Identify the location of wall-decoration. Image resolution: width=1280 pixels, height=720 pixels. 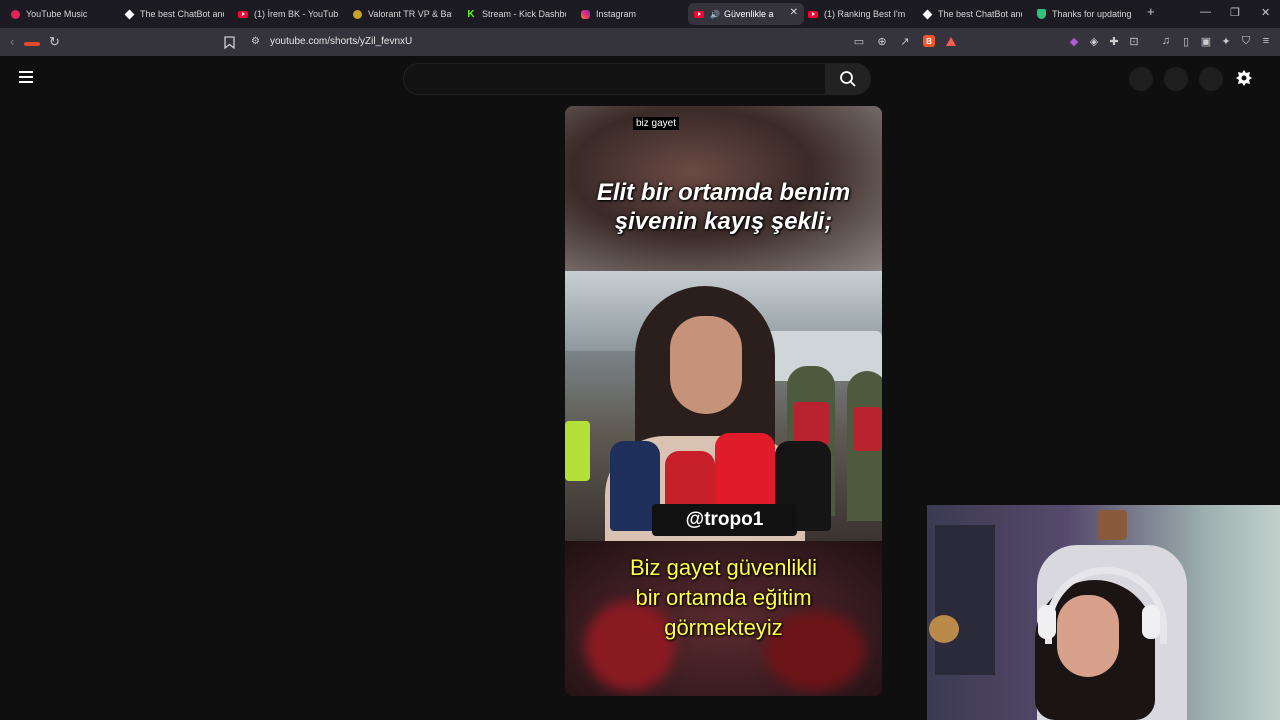
(1112, 525).